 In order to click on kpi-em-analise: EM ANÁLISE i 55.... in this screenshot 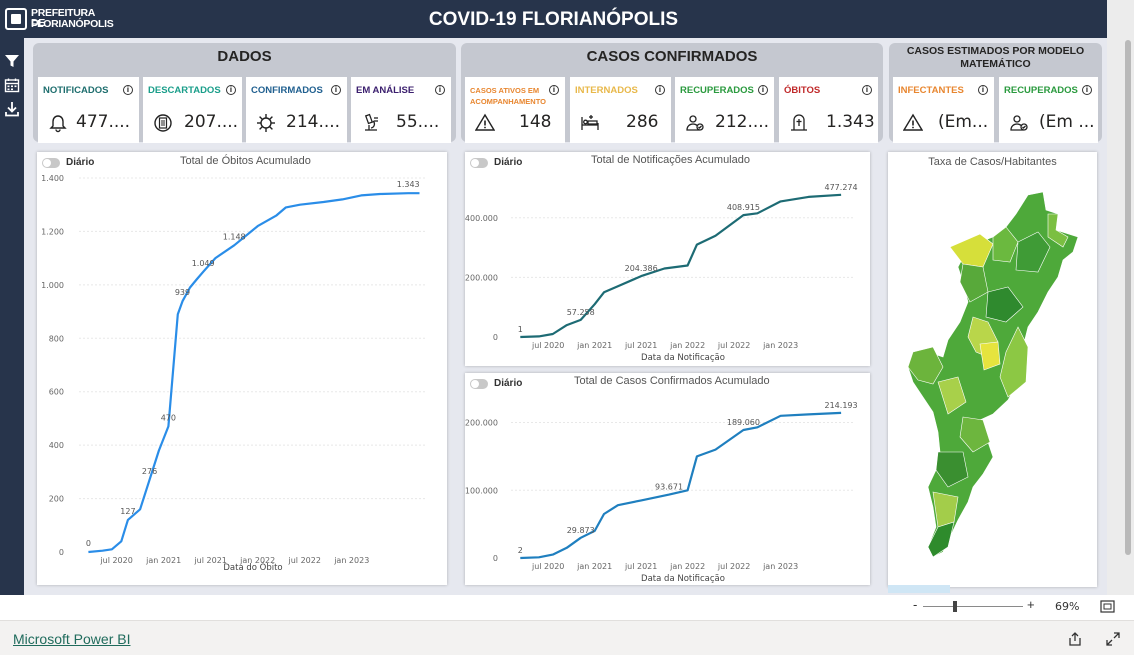, I will do `click(401, 110)`.